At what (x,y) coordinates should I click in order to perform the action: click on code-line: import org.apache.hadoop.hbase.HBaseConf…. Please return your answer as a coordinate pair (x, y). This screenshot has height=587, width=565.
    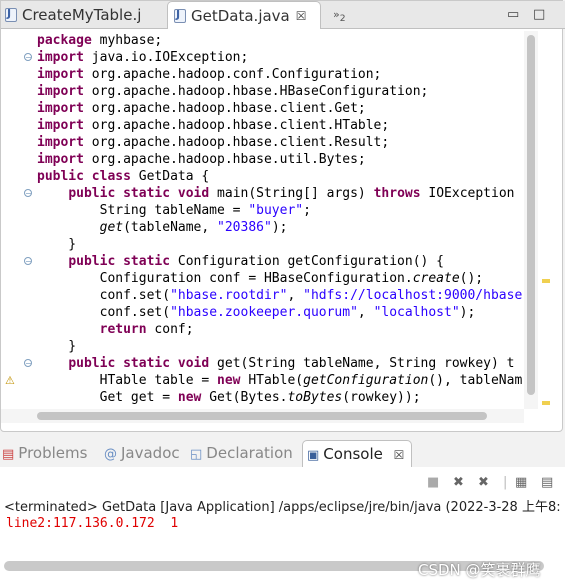
    Looking at the image, I should click on (232, 91).